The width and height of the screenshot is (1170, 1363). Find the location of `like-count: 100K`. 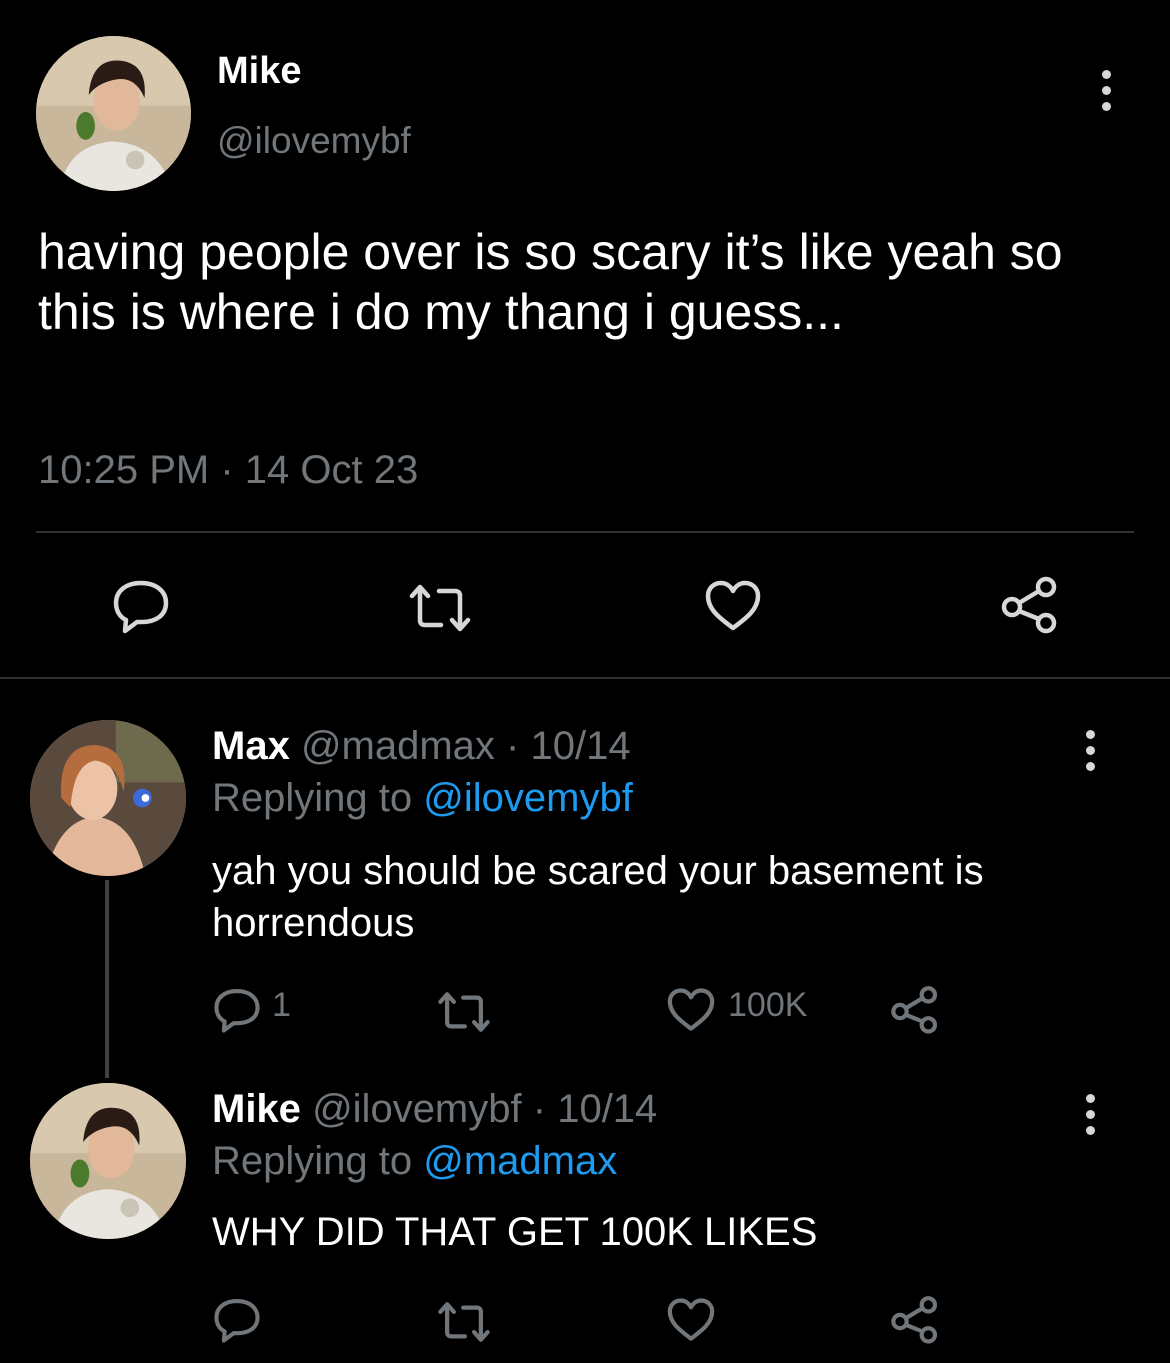

like-count: 100K is located at coordinates (768, 1005).